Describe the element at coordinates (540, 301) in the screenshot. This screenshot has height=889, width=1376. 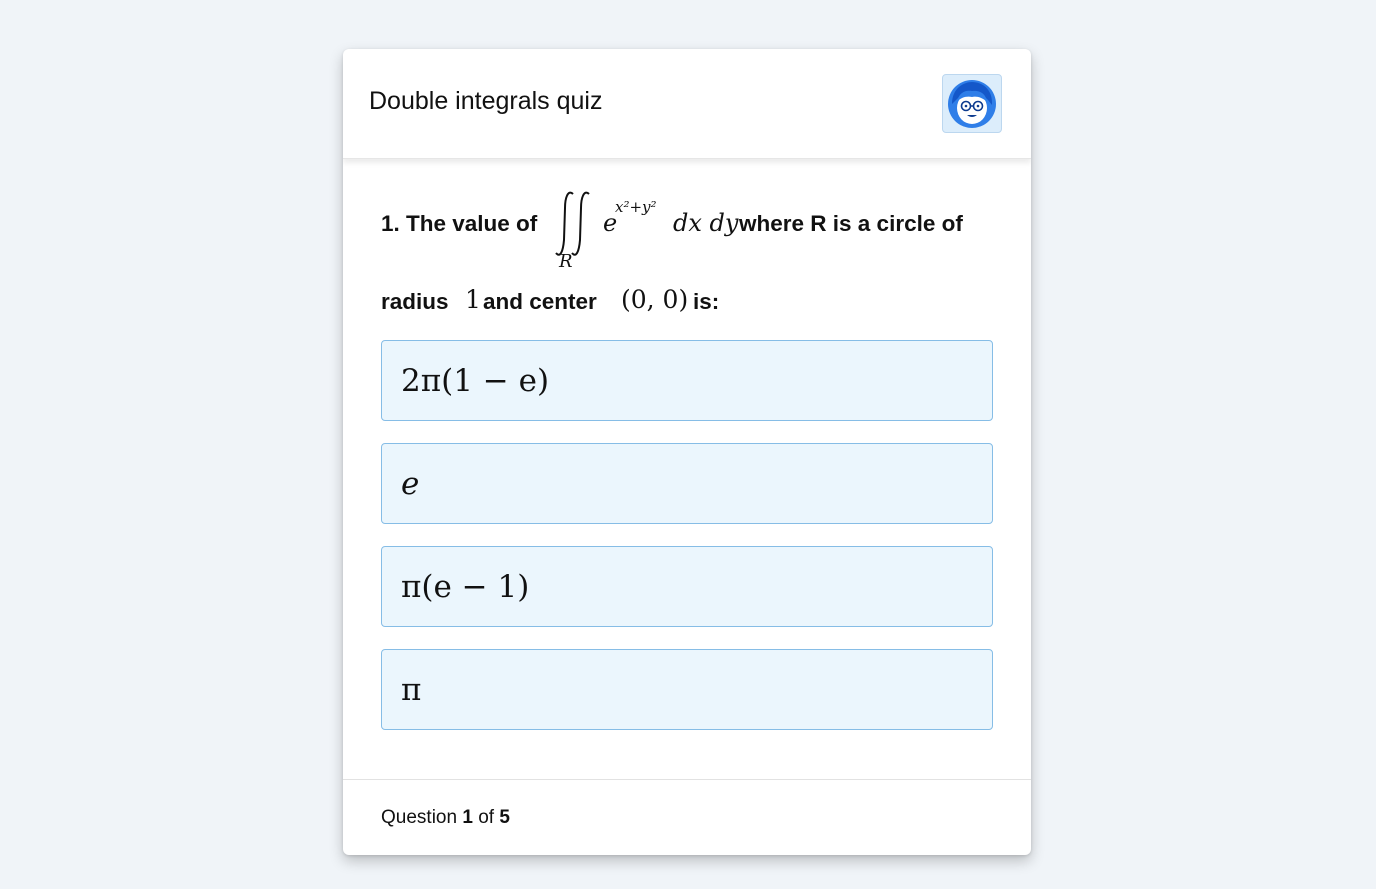
I see `question-center-label: and center` at that location.